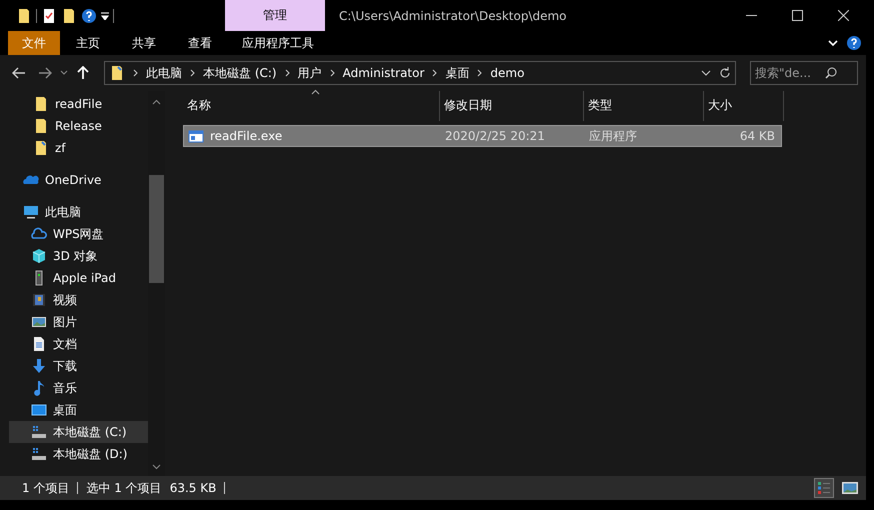 The image size is (874, 510). I want to click on film-icon, so click(39, 300).